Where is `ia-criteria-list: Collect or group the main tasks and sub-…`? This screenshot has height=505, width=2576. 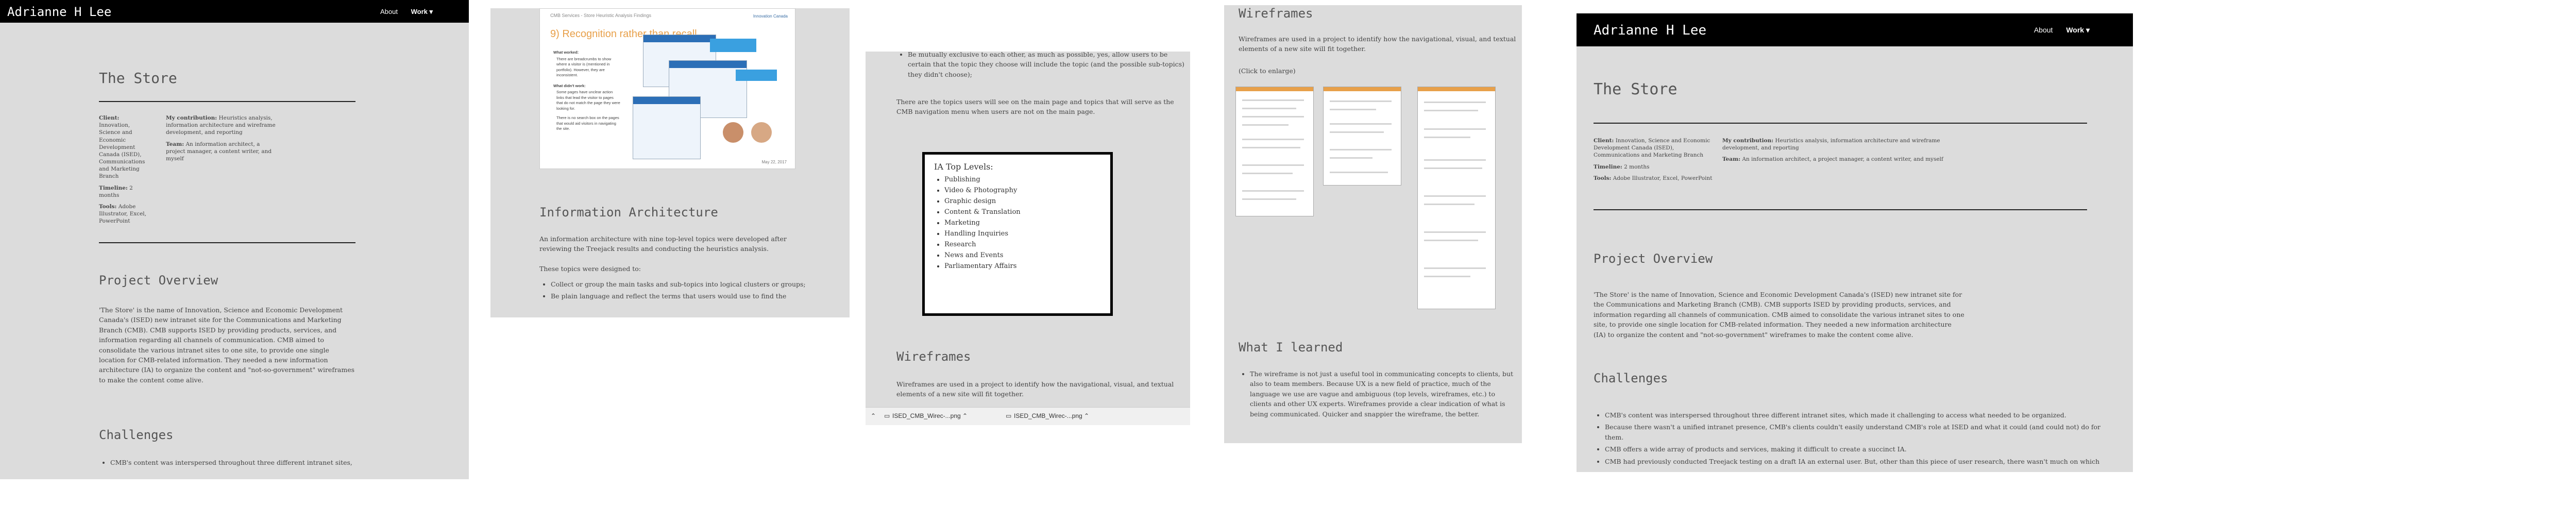
ia-criteria-list: Collect or group the main tasks and sub-… is located at coordinates (673, 291).